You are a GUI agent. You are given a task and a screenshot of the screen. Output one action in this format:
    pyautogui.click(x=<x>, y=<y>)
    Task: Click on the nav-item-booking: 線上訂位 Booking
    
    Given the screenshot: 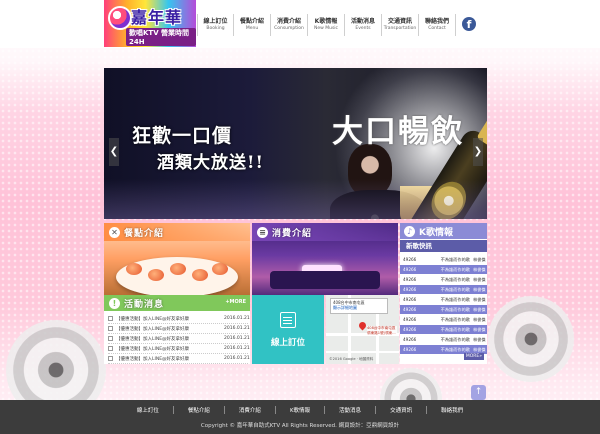 What is the action you would take?
    pyautogui.click(x=215, y=25)
    